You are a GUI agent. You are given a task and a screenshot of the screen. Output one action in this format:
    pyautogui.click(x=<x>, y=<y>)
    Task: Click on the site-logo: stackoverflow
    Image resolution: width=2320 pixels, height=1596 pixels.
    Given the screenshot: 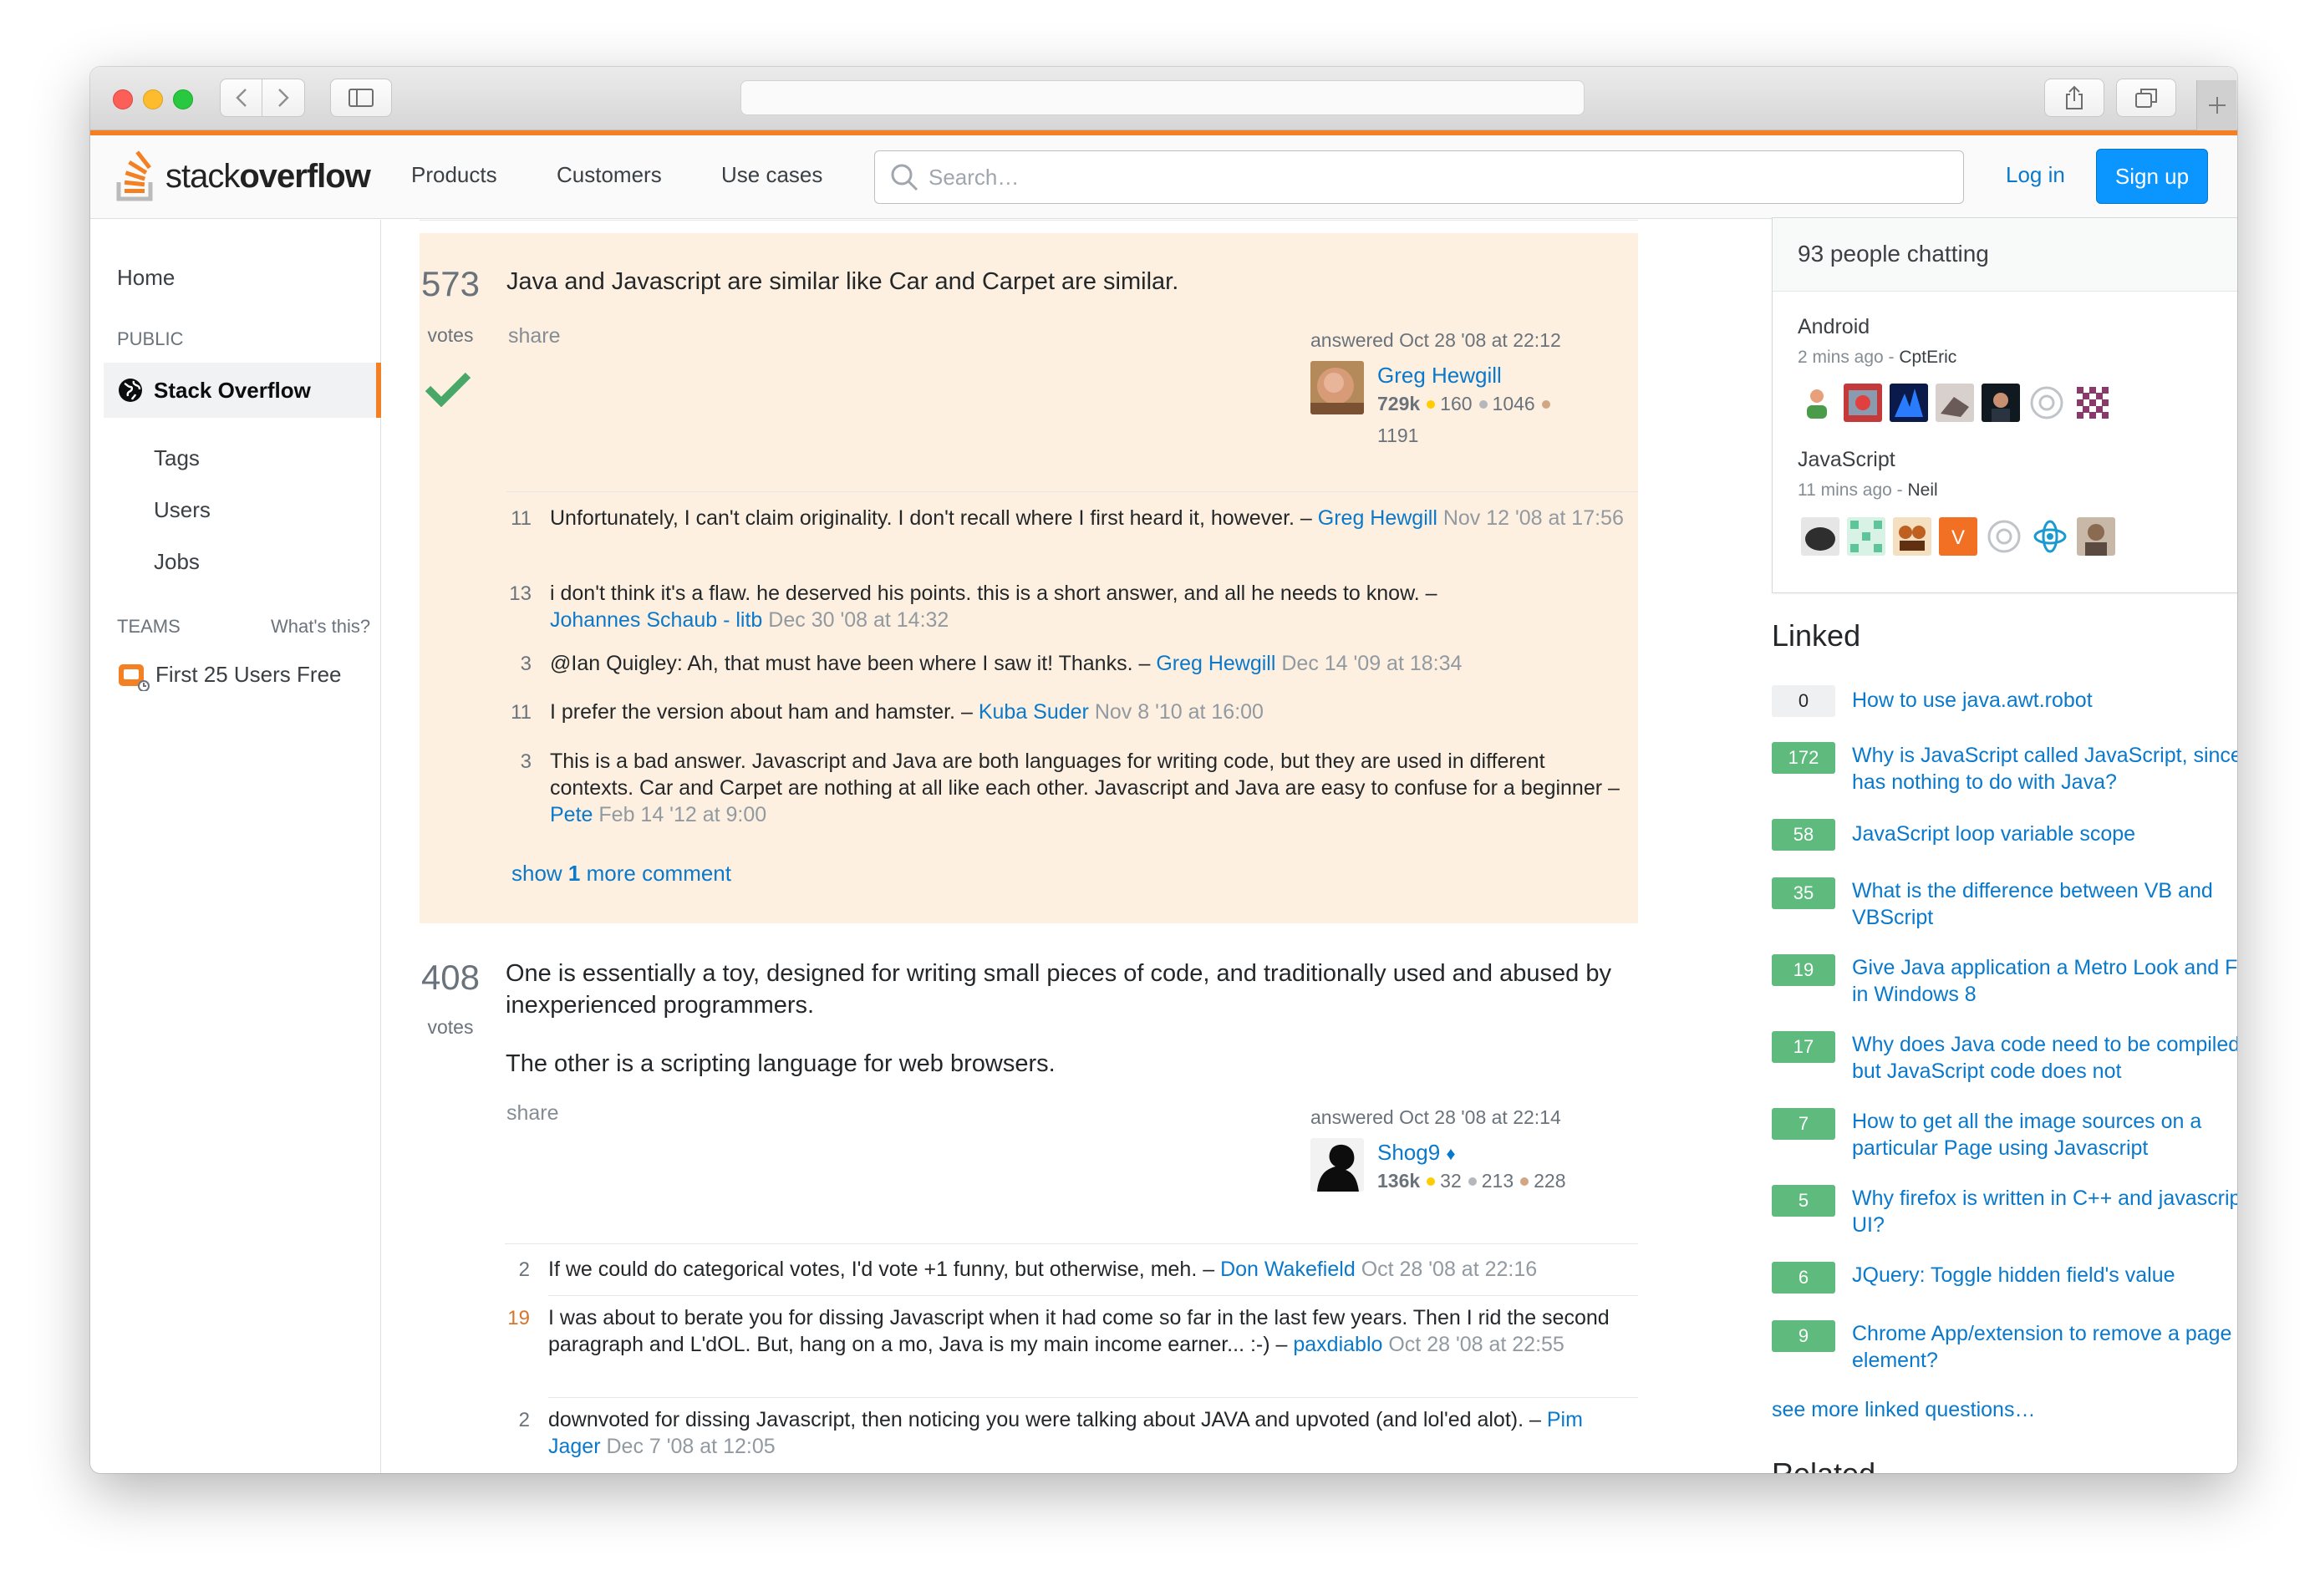 What is the action you would take?
    pyautogui.click(x=243, y=176)
    